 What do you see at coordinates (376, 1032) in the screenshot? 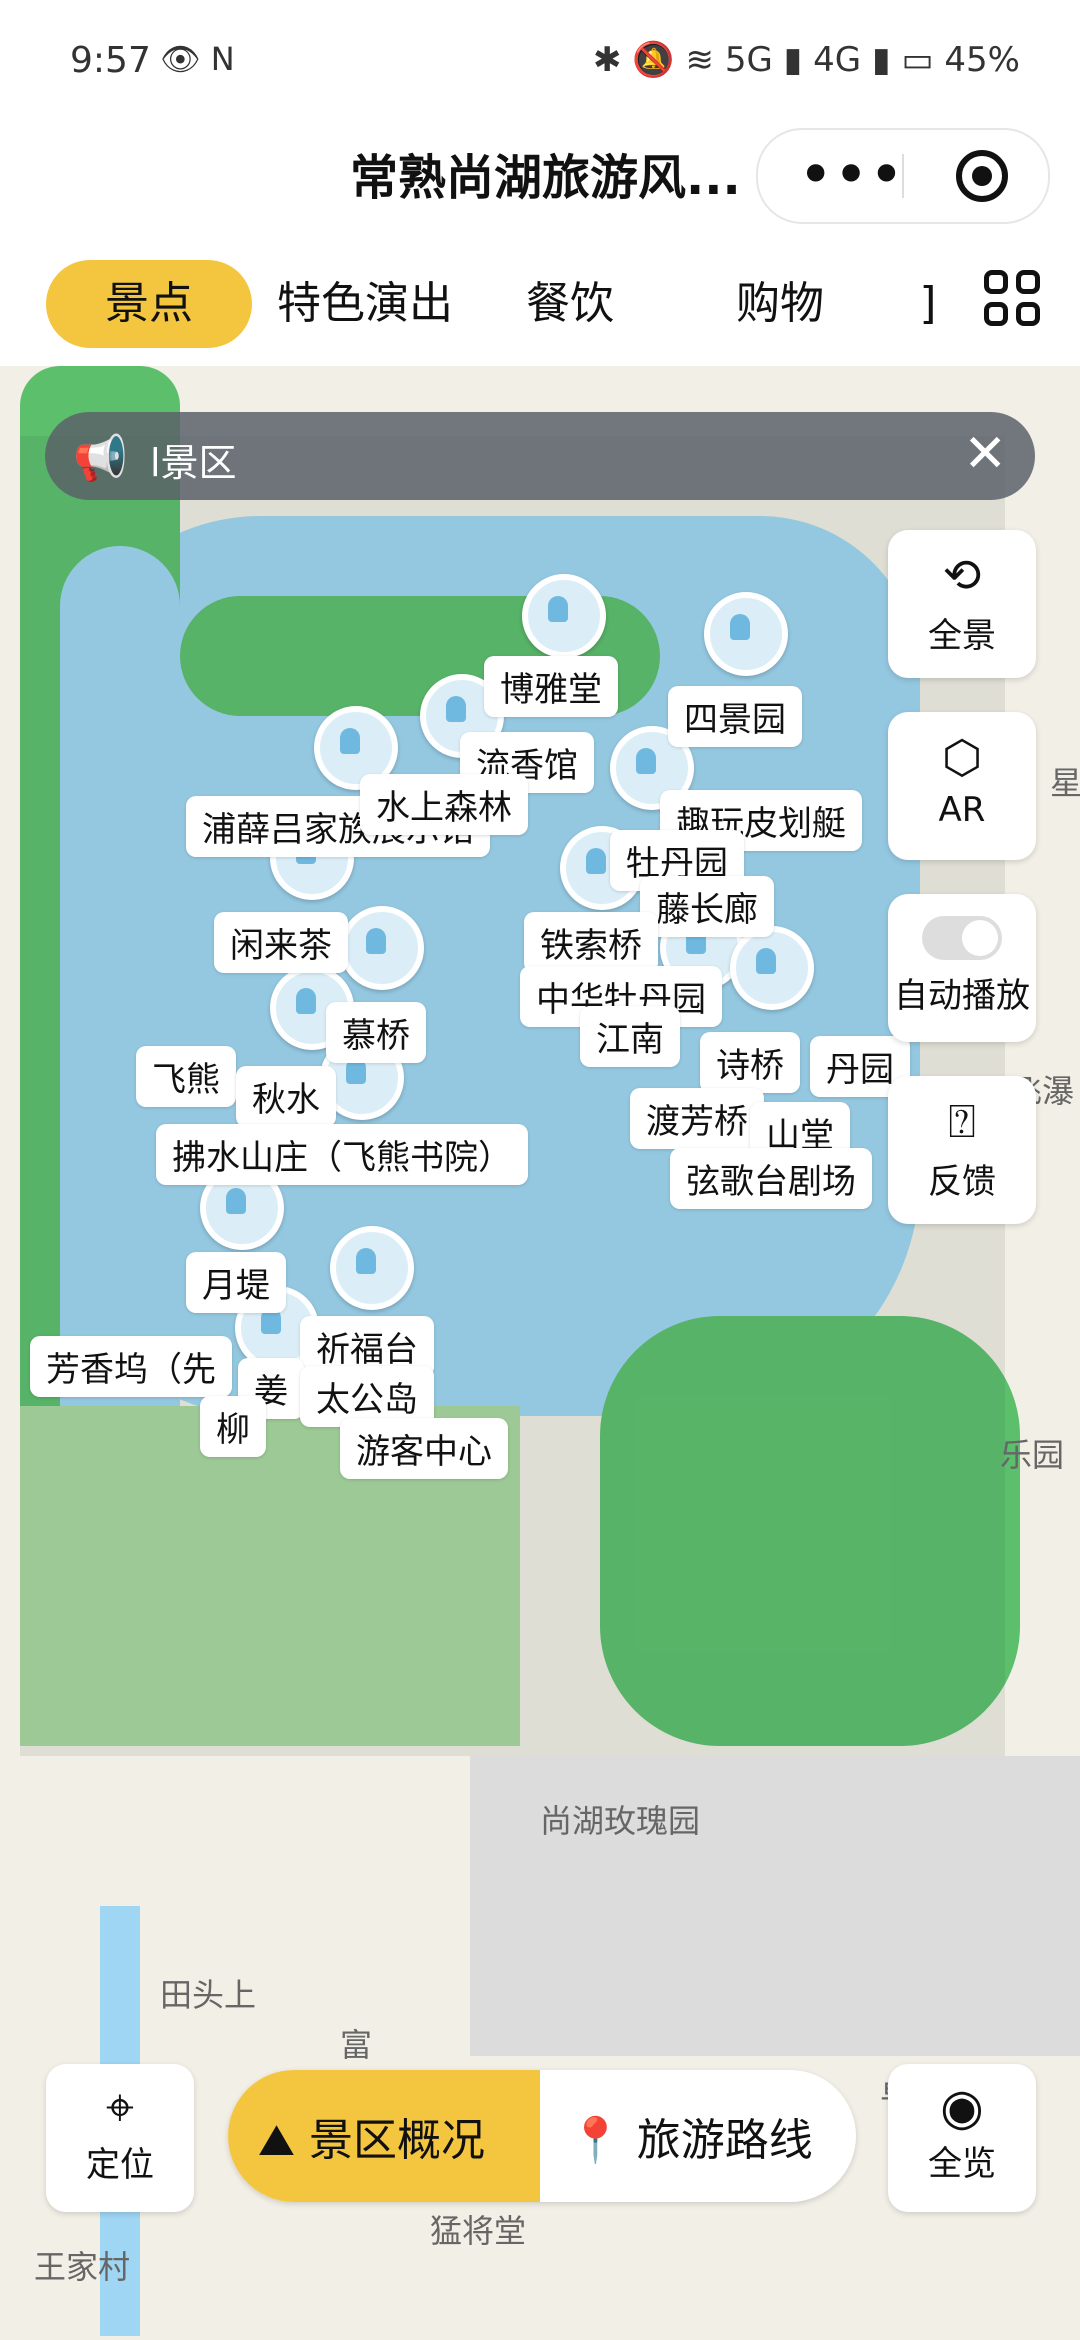
I see `poi-label: 慕桥` at bounding box center [376, 1032].